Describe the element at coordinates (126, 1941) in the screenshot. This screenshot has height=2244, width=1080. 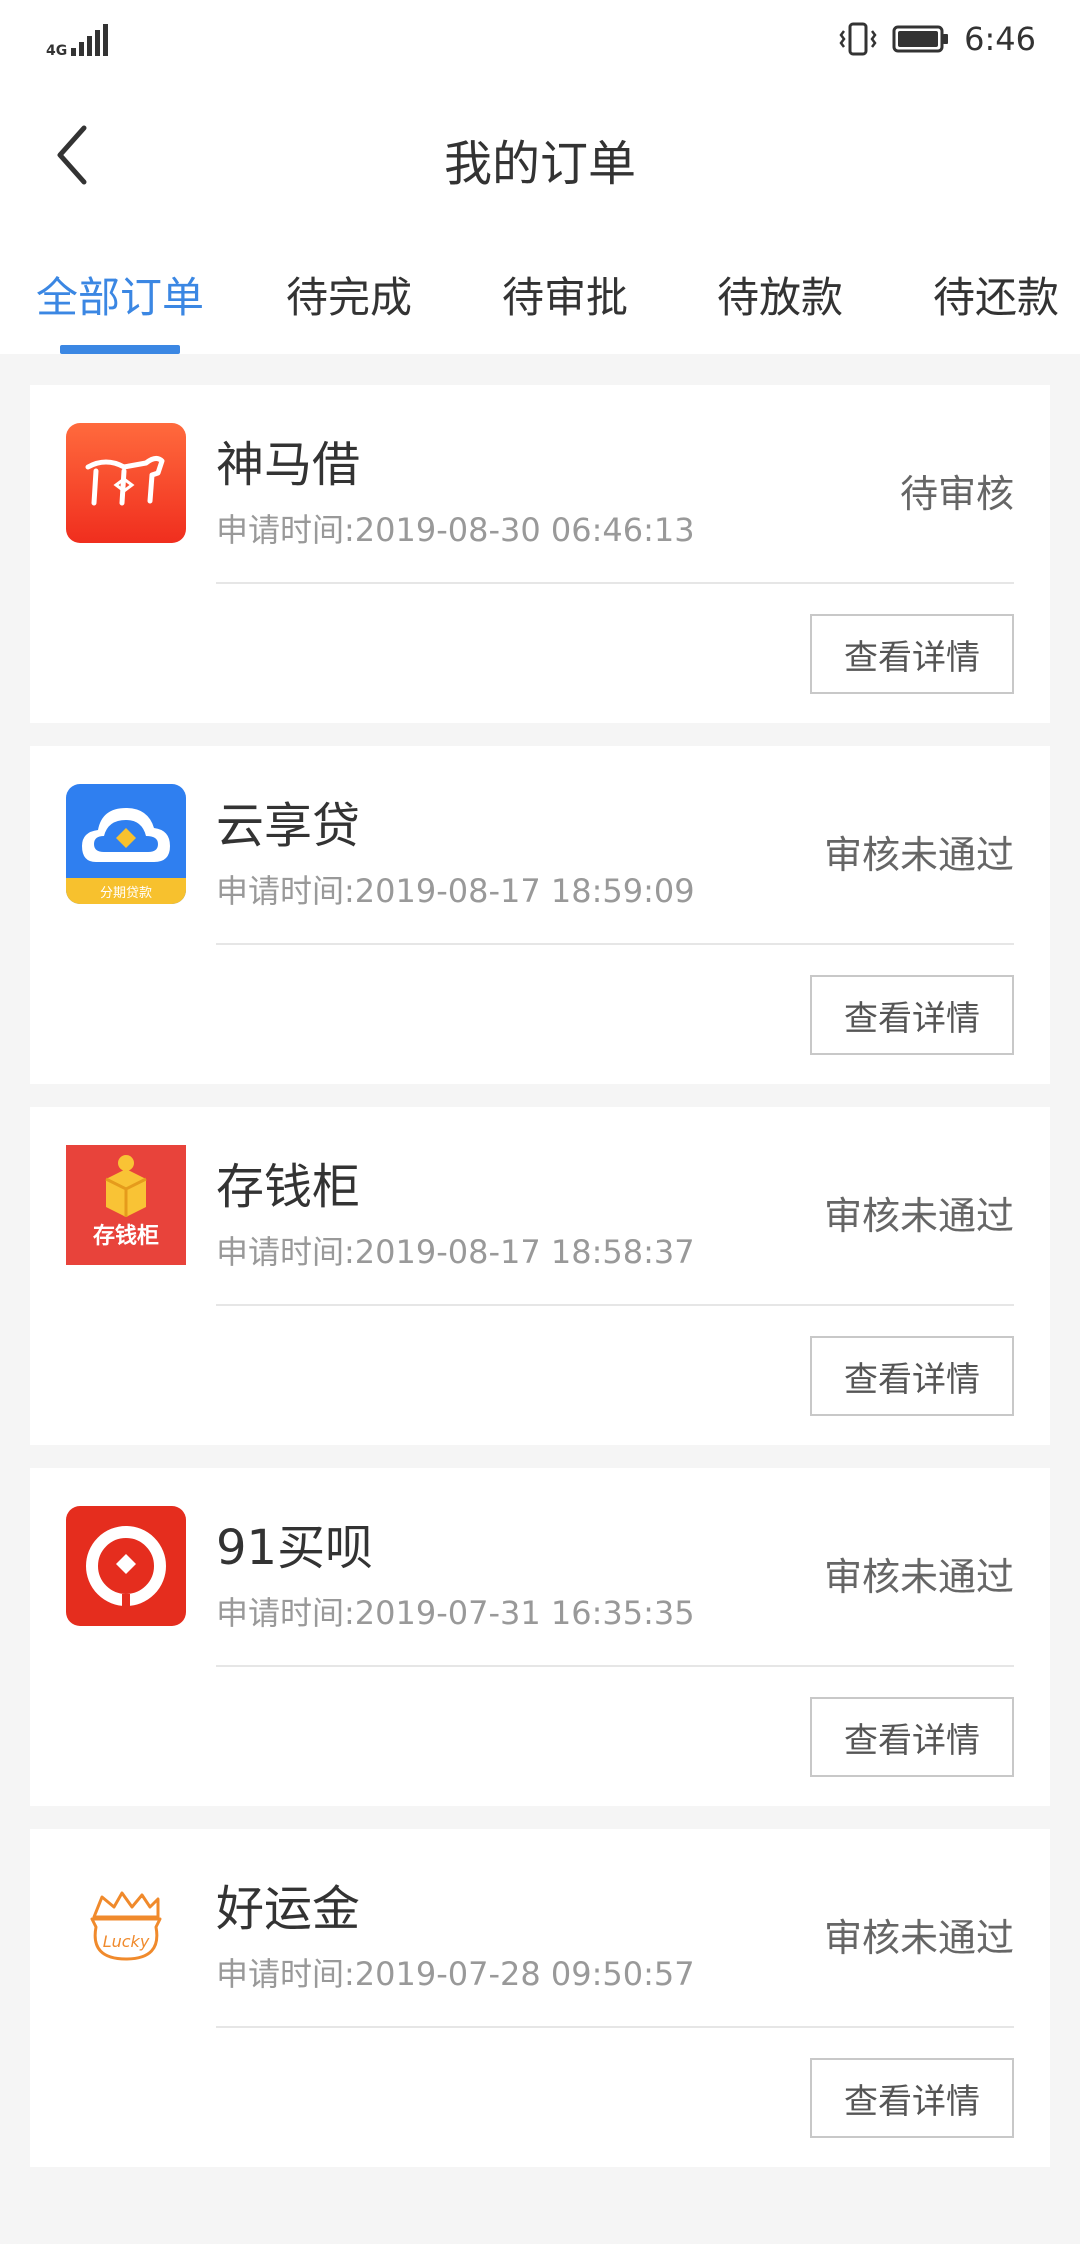
I see `logo-caption: Lucky` at that location.